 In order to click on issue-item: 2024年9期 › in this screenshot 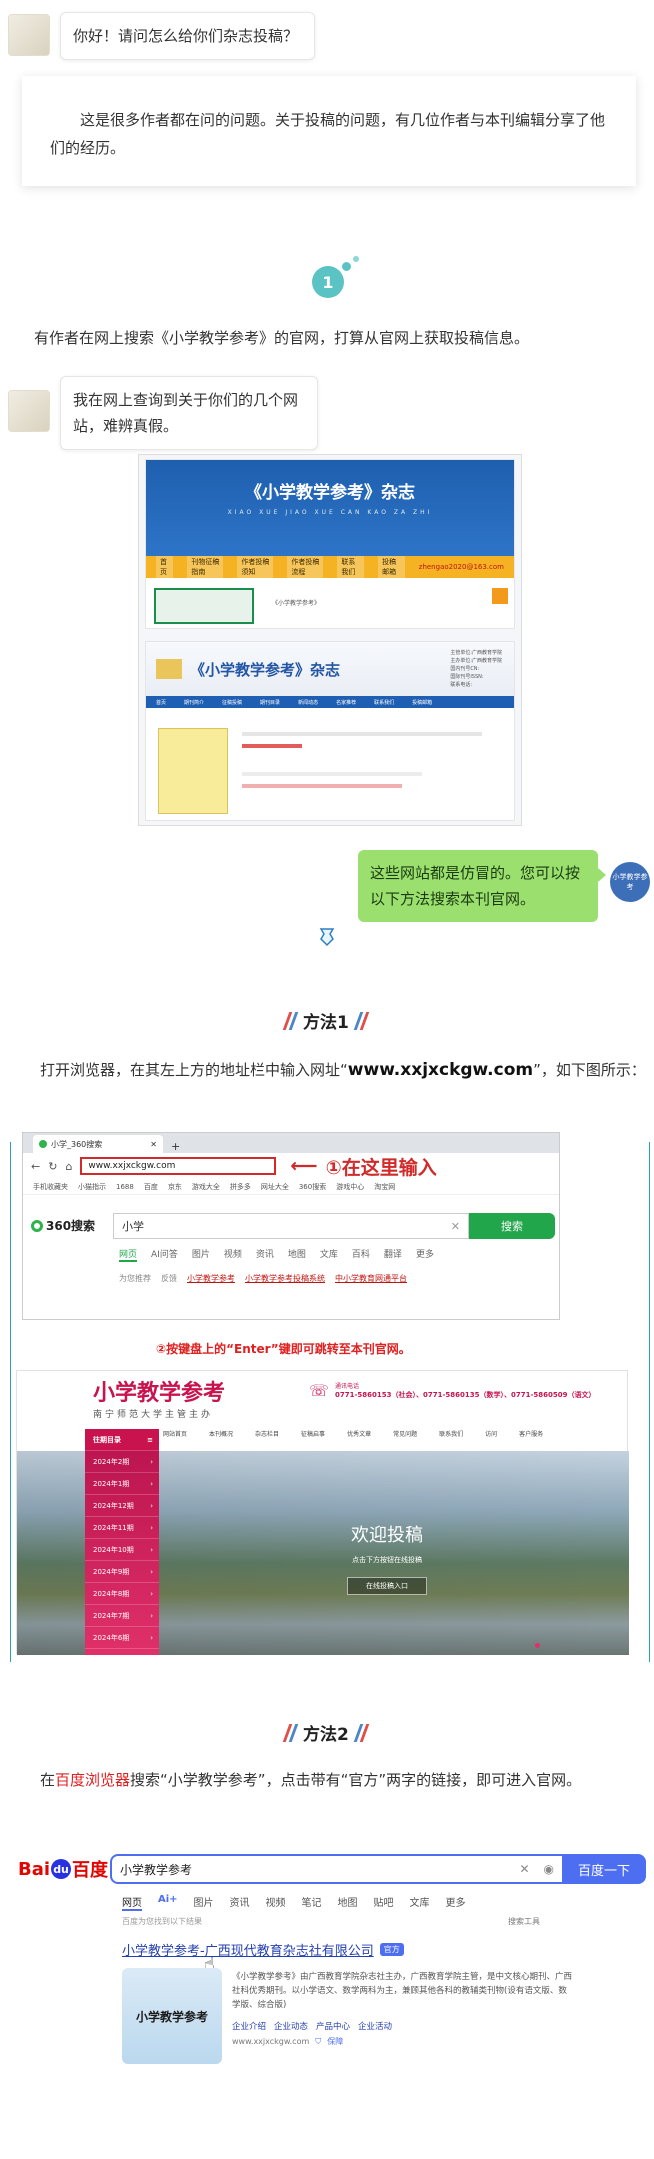, I will do `click(122, 1572)`.